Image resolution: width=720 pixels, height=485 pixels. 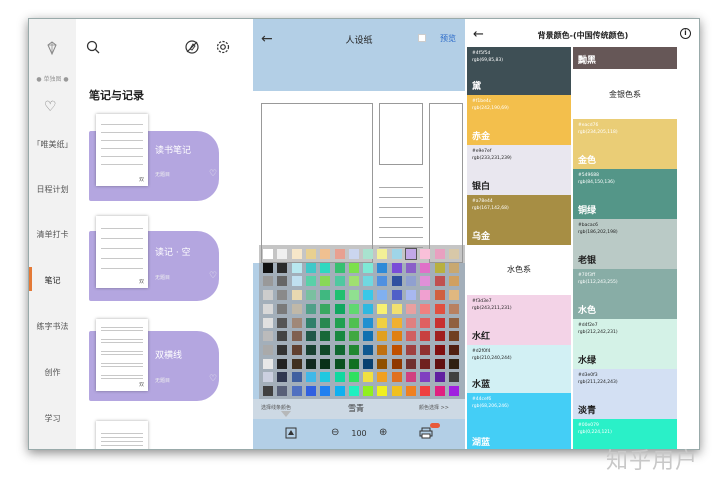 I want to click on search-icon, so click(x=93, y=47).